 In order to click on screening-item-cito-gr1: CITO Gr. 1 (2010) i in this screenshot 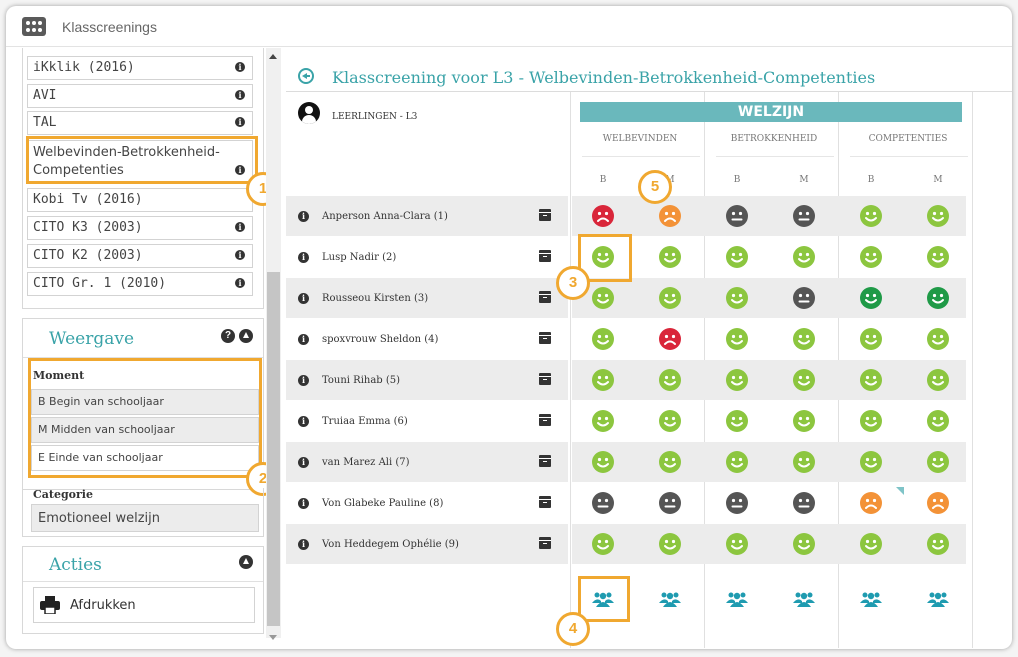, I will do `click(140, 284)`.